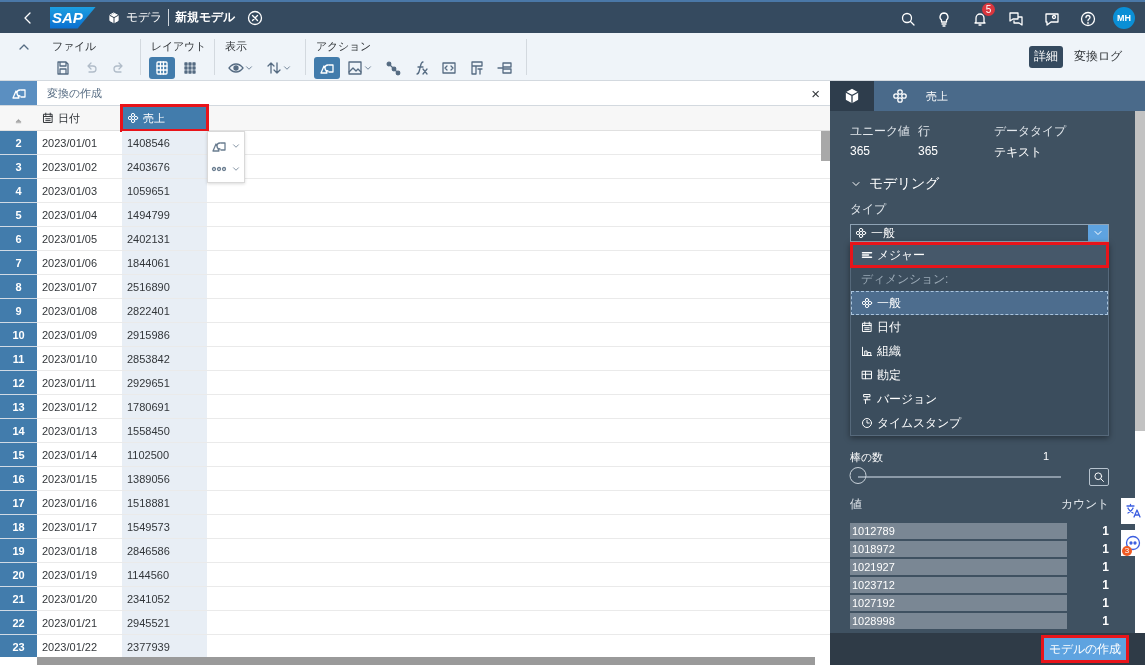 The height and width of the screenshot is (665, 1145). Describe the element at coordinates (164, 311) in the screenshot. I see `table-cell: 2822401` at that location.